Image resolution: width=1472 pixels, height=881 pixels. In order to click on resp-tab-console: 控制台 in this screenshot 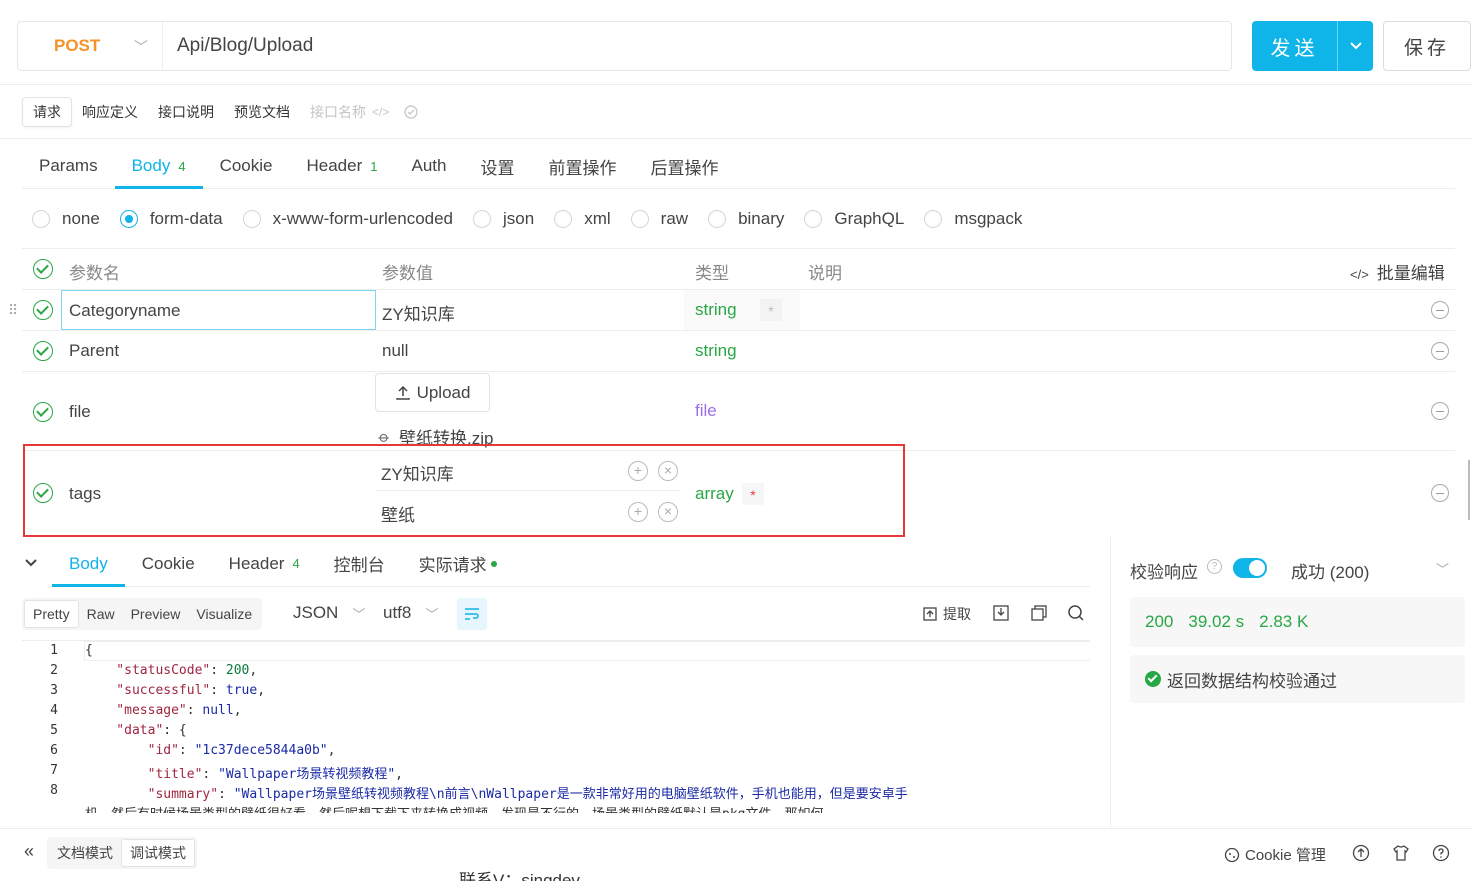, I will do `click(359, 563)`.